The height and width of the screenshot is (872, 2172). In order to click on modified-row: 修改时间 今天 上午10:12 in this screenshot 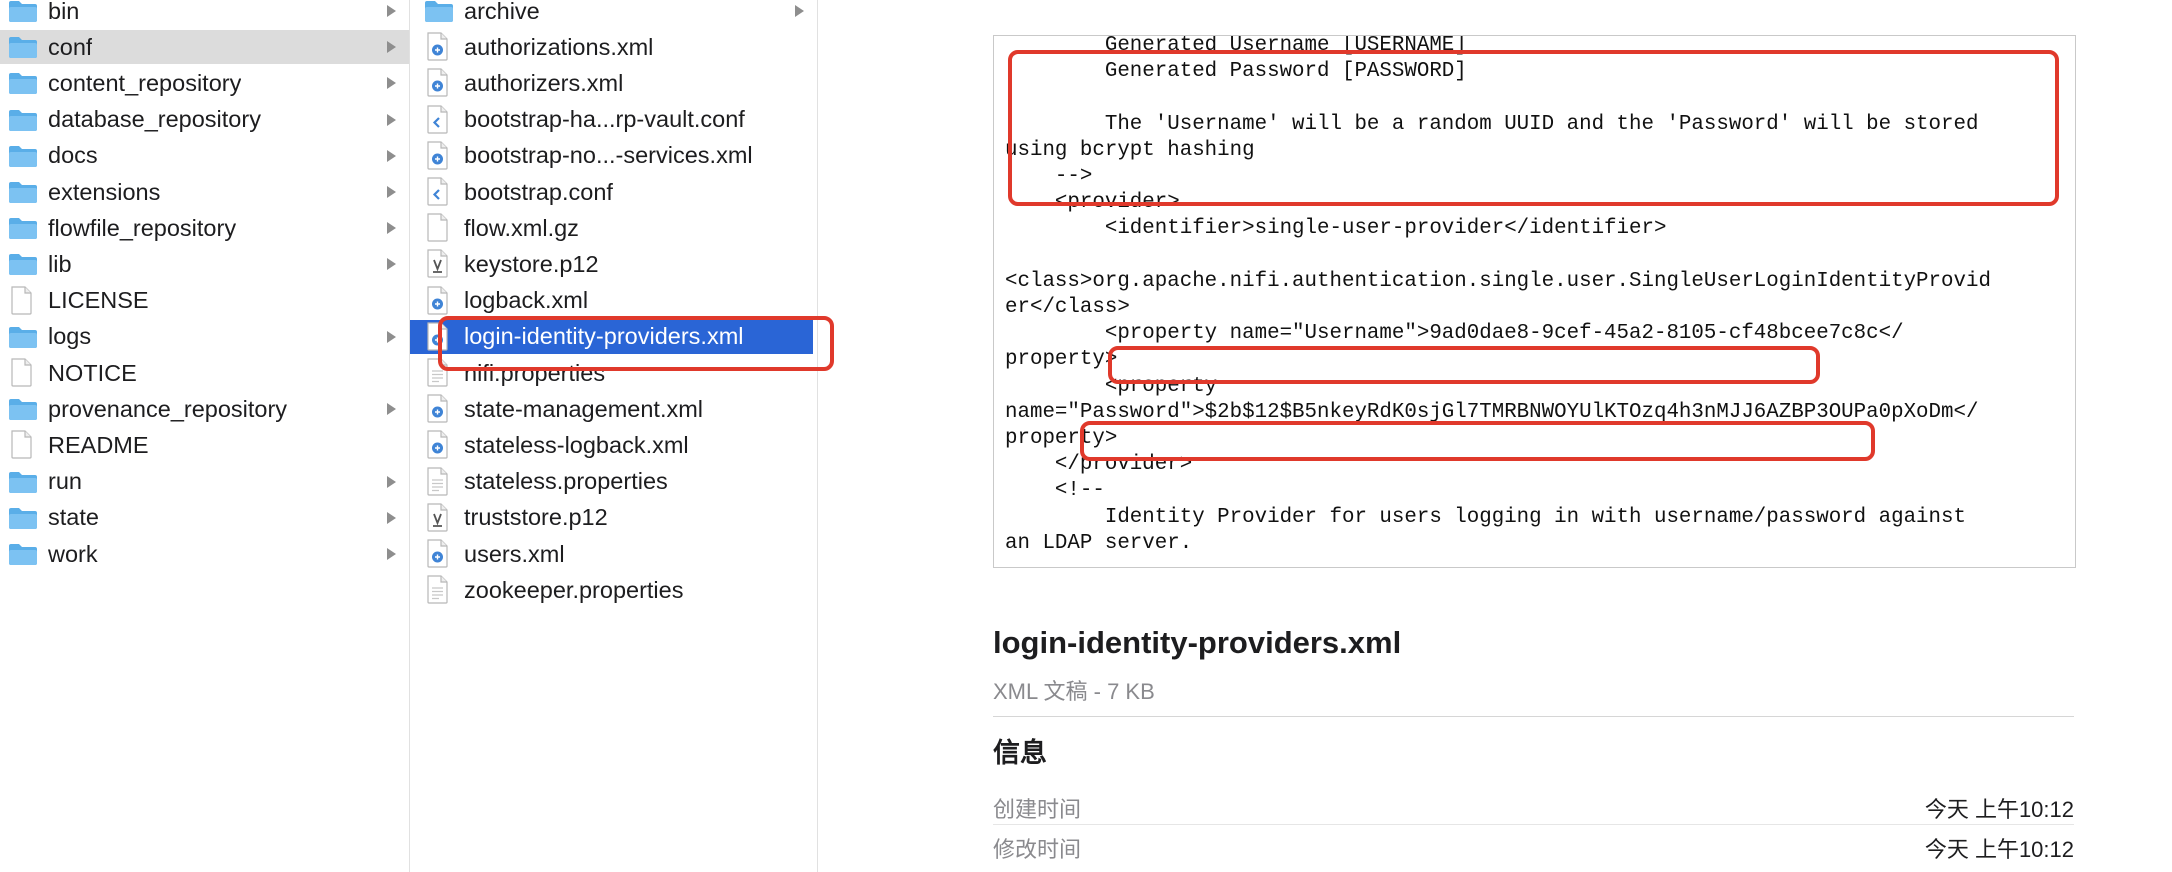, I will do `click(1533, 852)`.